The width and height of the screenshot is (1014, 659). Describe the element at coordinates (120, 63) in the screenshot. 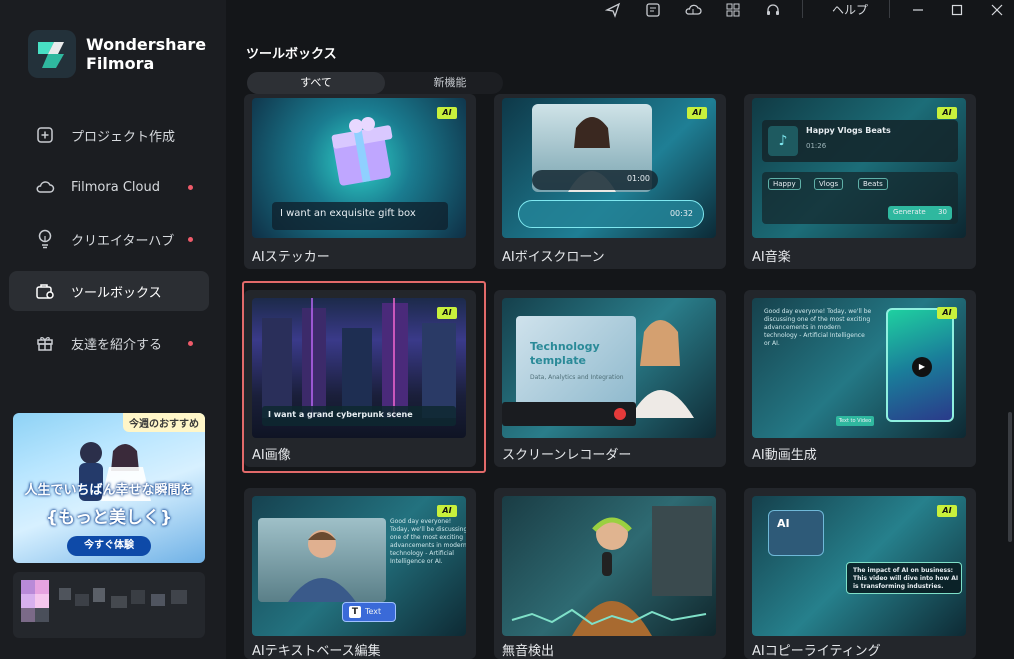

I see `brand-line2: Filmora` at that location.